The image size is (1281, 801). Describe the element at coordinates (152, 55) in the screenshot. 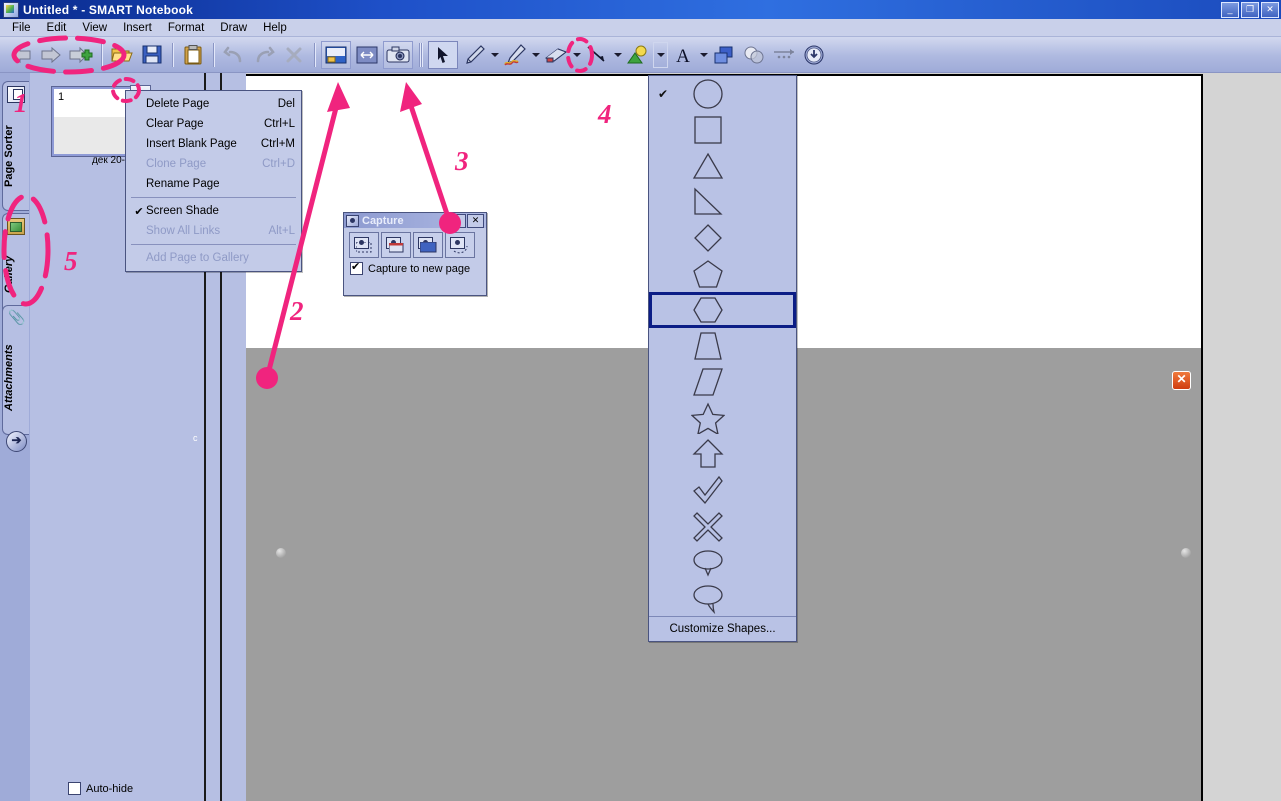

I see `save-button` at that location.